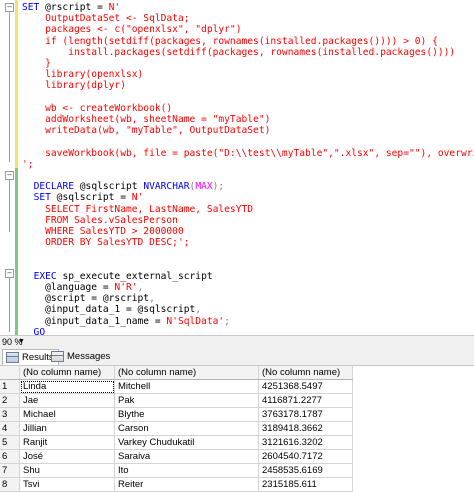 Image resolution: width=474 pixels, height=492 pixels. What do you see at coordinates (12, 357) in the screenshot?
I see `grid-icon` at bounding box center [12, 357].